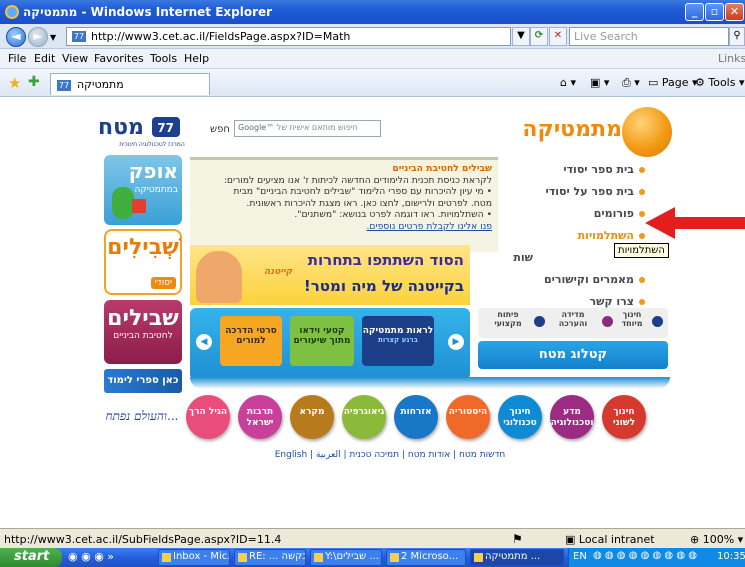 This screenshot has height=567, width=745. I want to click on carousel-item-title: לראות מתמטיקה, so click(398, 331).